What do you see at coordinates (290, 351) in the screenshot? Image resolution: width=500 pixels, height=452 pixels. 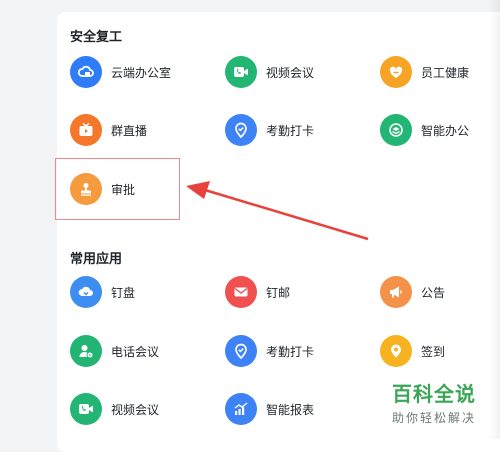 I see `app-label: 考勤打卡` at bounding box center [290, 351].